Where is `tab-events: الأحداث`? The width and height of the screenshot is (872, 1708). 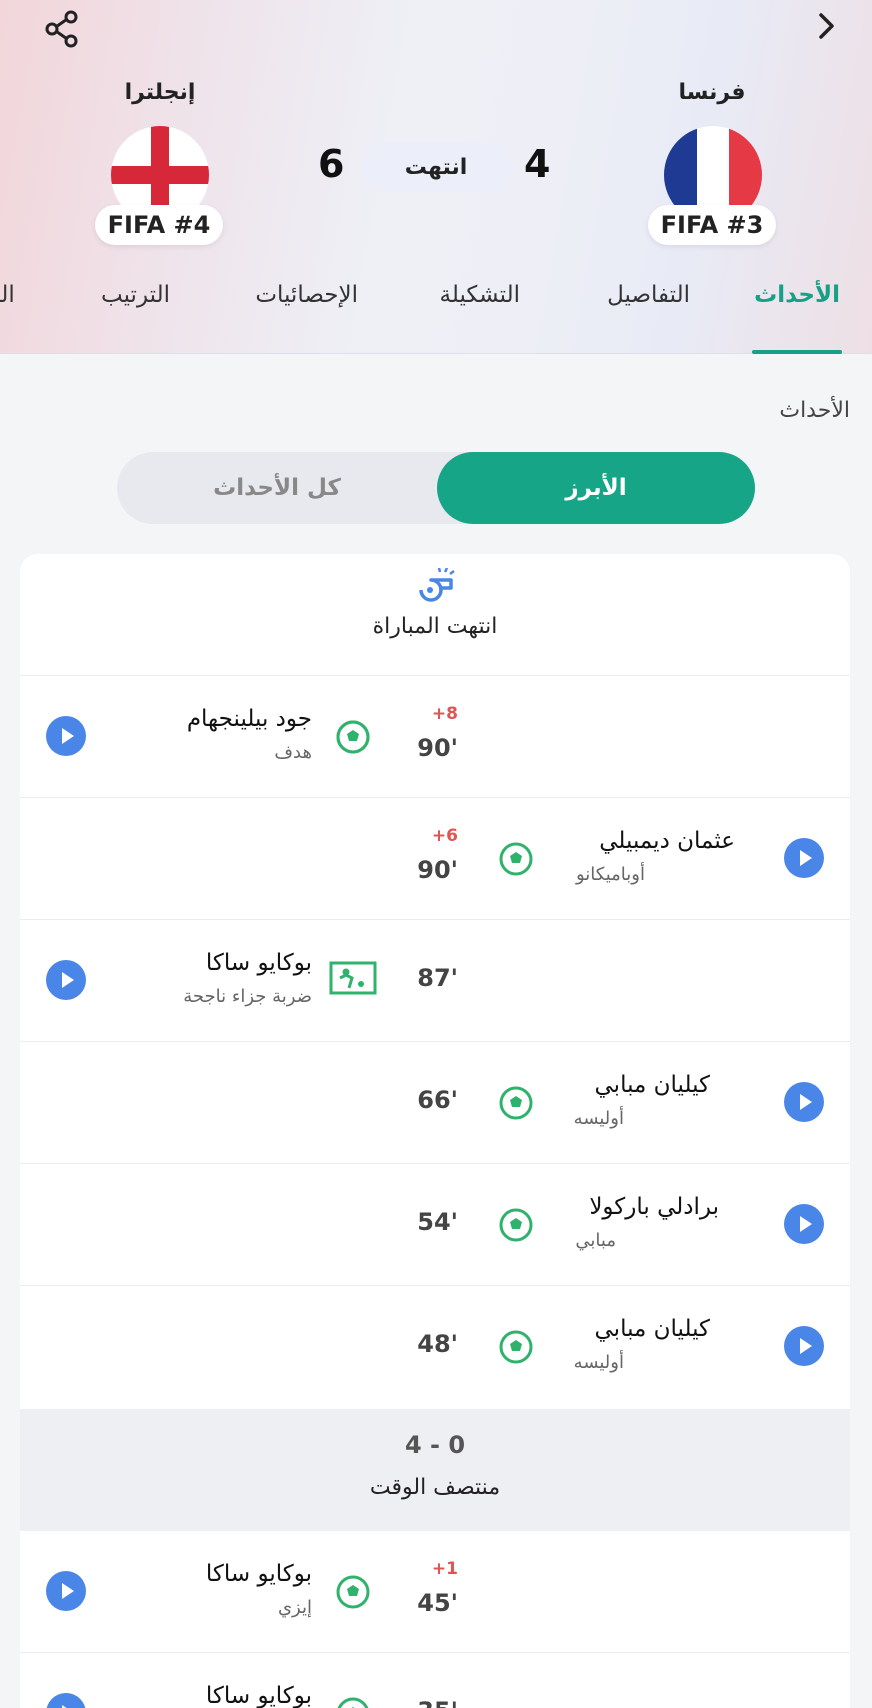 tab-events: الأحداث is located at coordinates (797, 295).